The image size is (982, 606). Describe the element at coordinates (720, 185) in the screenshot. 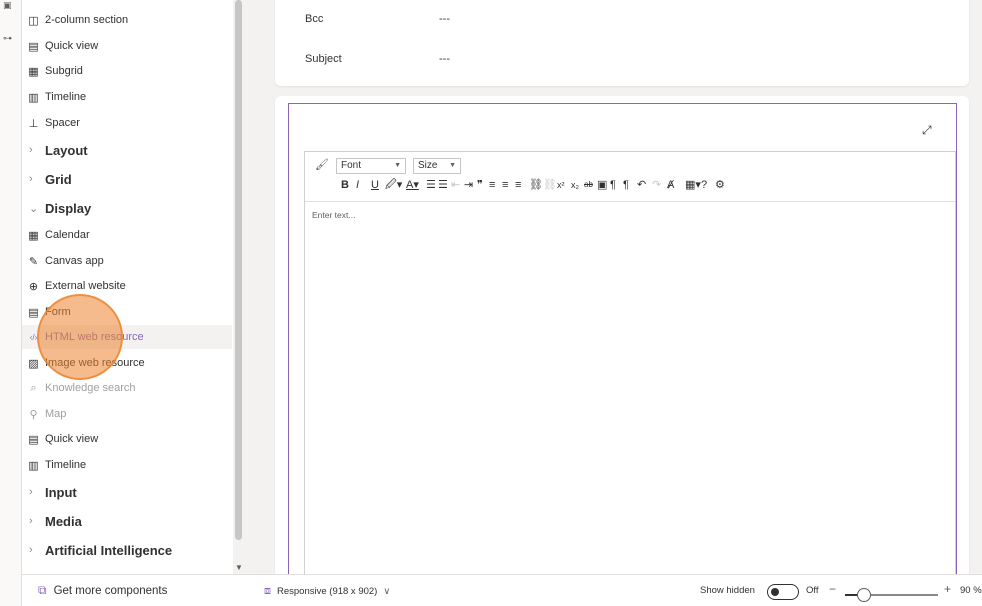

I see `settings-button: ⚙` at that location.